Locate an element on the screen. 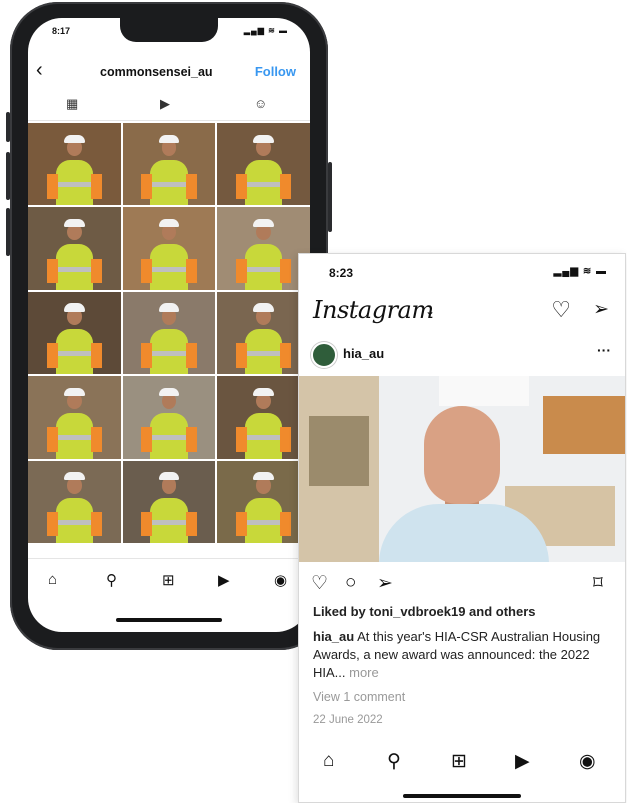  direct-message-icon: ➢ is located at coordinates (601, 309).